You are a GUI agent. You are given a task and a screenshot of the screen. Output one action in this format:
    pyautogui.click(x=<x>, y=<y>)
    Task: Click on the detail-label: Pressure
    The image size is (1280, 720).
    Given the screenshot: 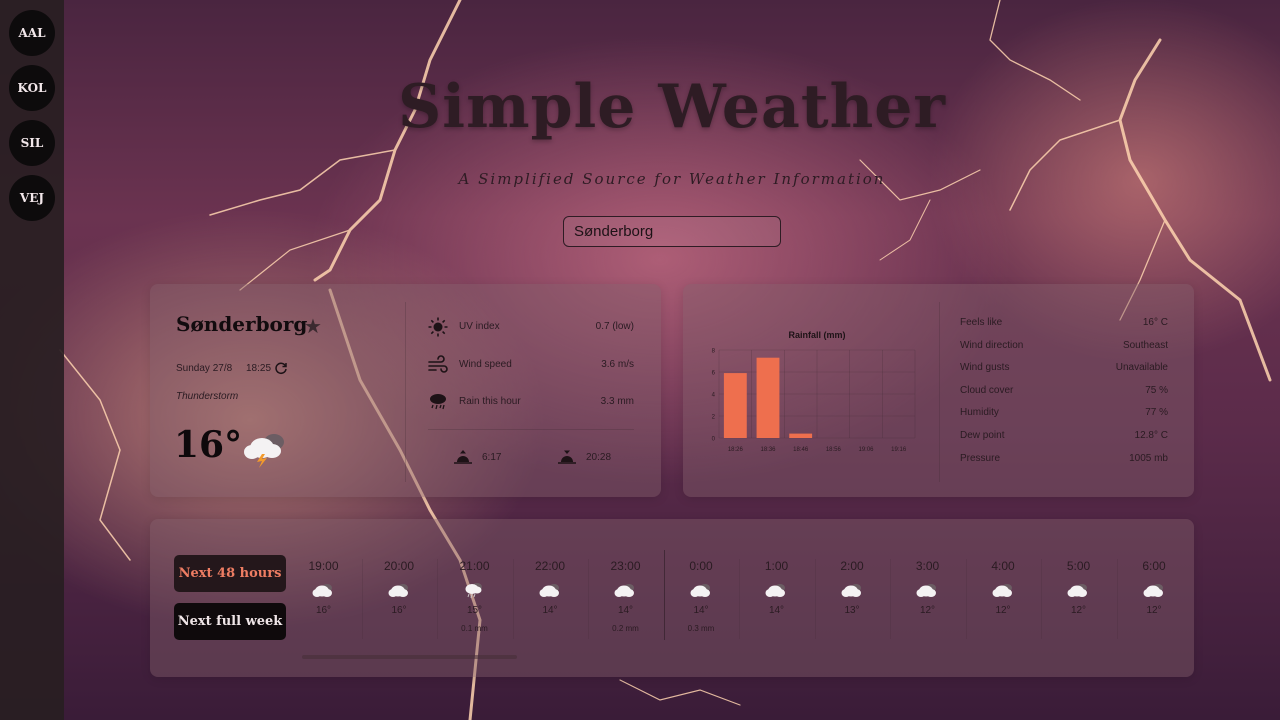 What is the action you would take?
    pyautogui.click(x=980, y=458)
    